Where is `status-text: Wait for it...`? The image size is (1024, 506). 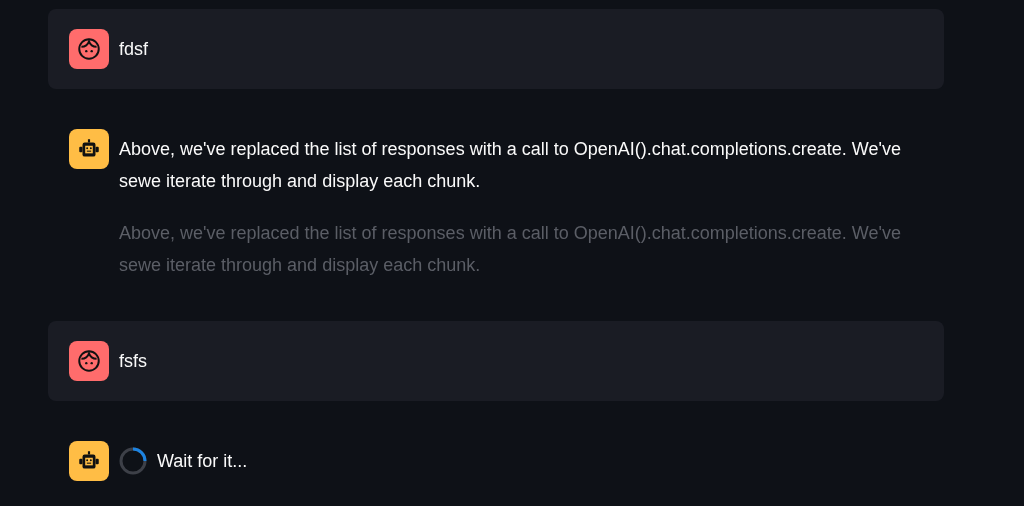
status-text: Wait for it... is located at coordinates (202, 461).